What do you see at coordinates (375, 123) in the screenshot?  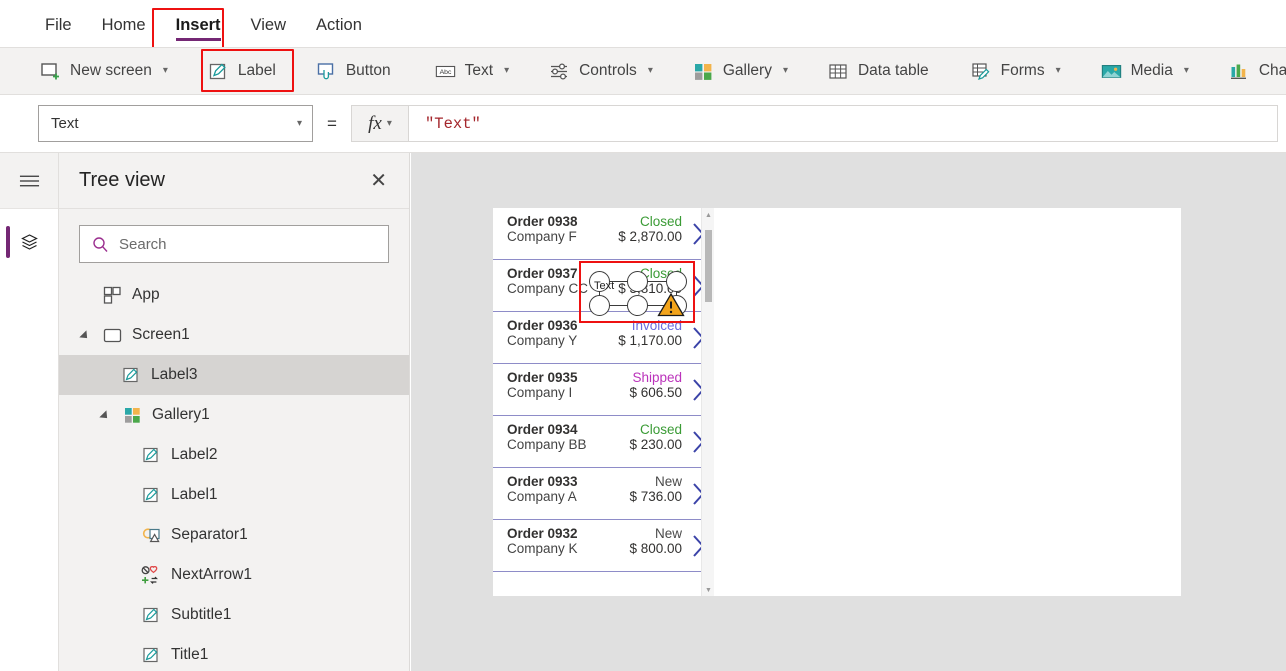 I see `fx-label: fx` at bounding box center [375, 123].